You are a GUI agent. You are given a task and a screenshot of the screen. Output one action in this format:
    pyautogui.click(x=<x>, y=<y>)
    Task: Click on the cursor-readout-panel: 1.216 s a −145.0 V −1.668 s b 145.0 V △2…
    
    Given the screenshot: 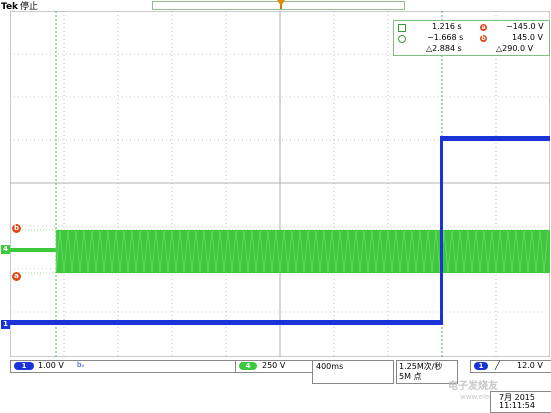 What is the action you would take?
    pyautogui.click(x=471, y=38)
    